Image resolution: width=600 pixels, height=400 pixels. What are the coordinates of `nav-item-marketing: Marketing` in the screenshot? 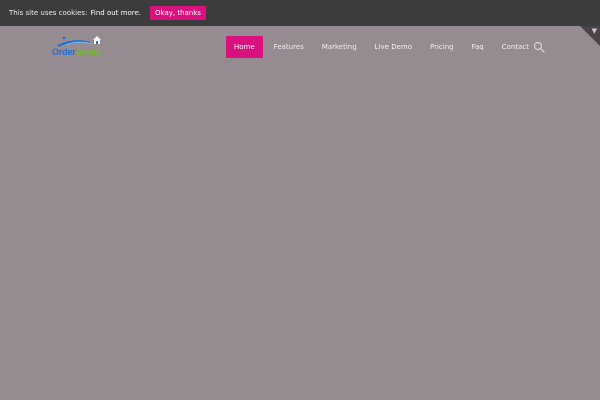 It's located at (339, 47).